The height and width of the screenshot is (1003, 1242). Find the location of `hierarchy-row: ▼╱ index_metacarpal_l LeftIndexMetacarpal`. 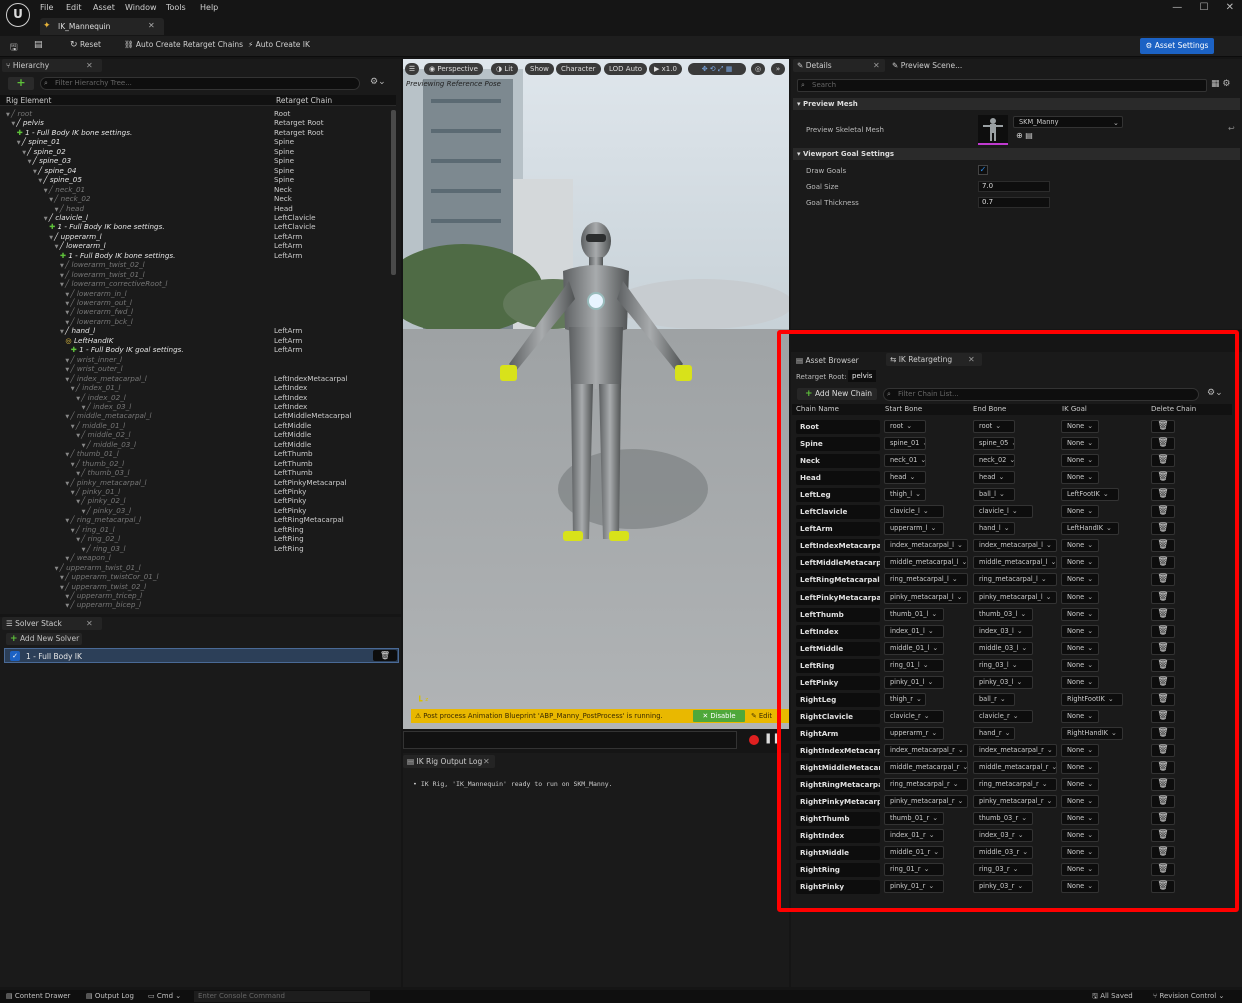

hierarchy-row: ▼╱ index_metacarpal_l LeftIndexMetacarpal is located at coordinates (199, 379).